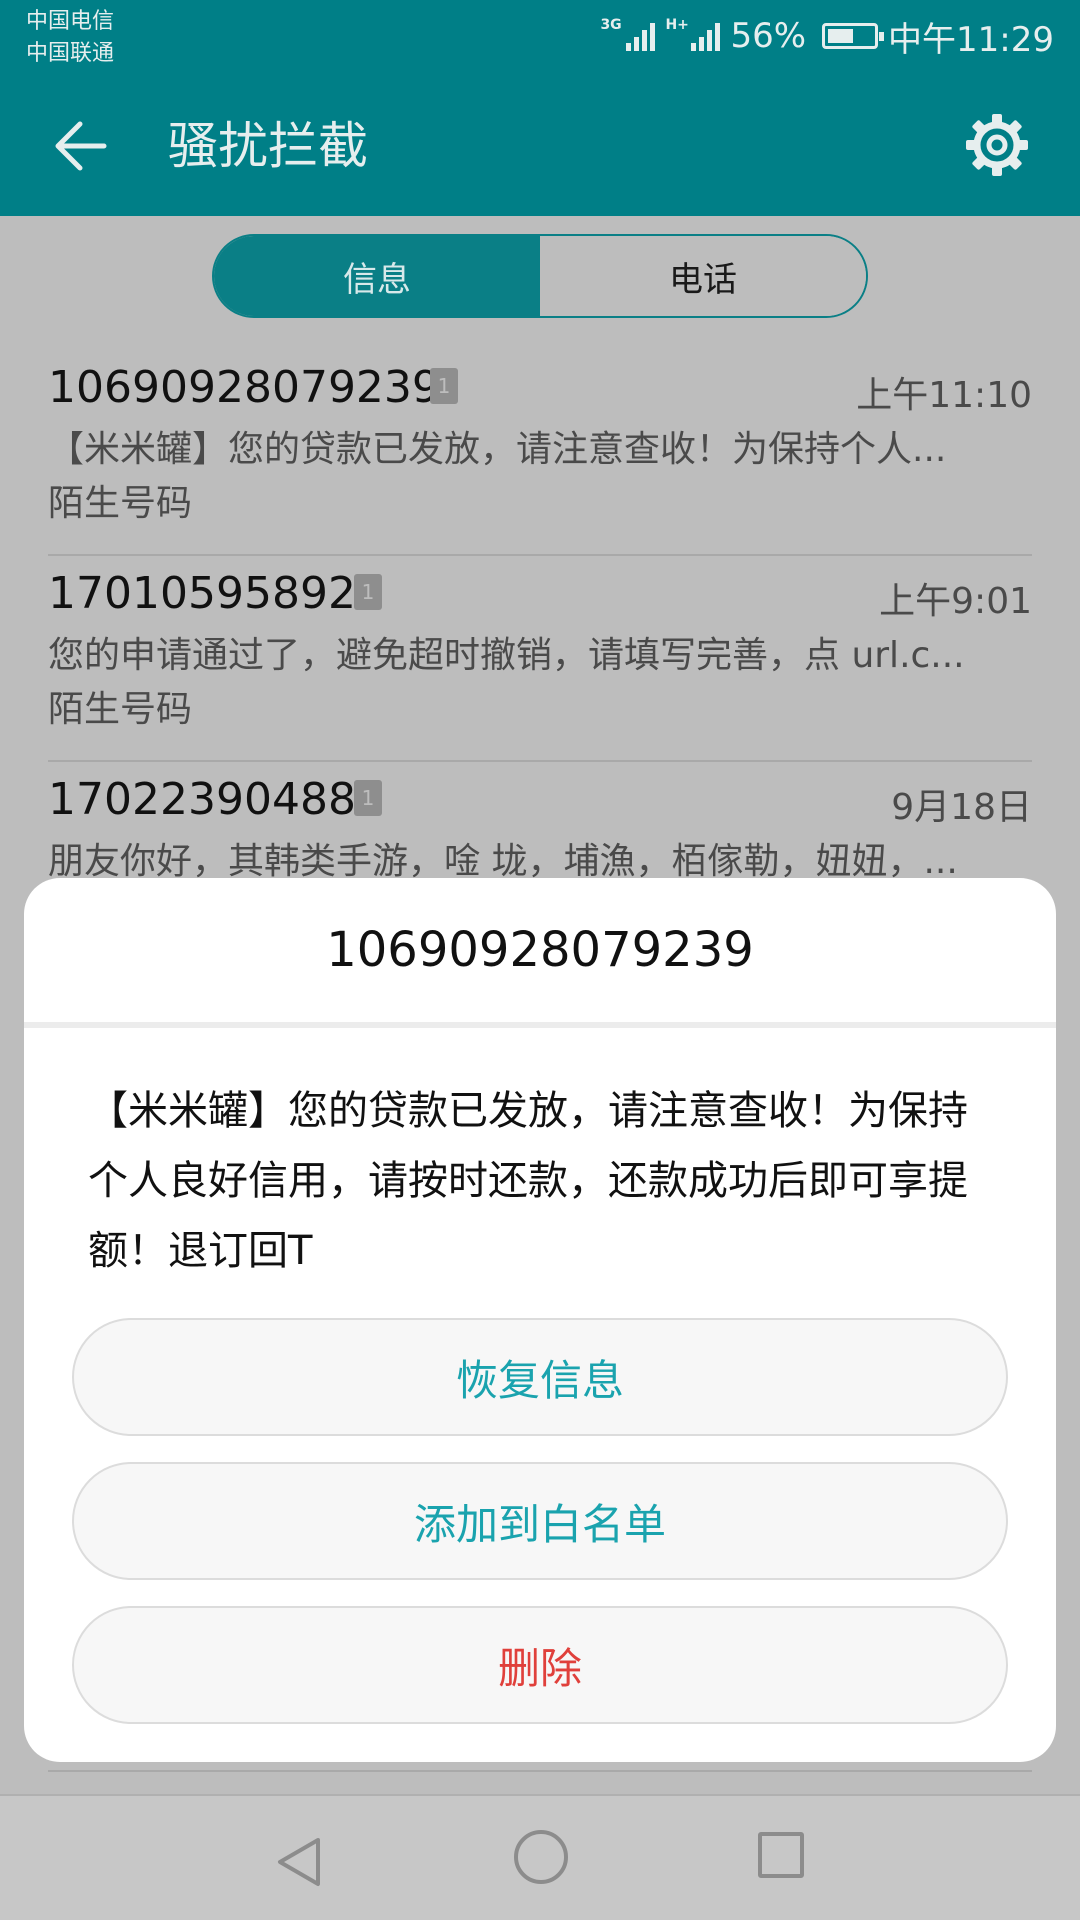 Image resolution: width=1080 pixels, height=1920 pixels. Describe the element at coordinates (971, 39) in the screenshot. I see `clock: 中午11:29` at that location.